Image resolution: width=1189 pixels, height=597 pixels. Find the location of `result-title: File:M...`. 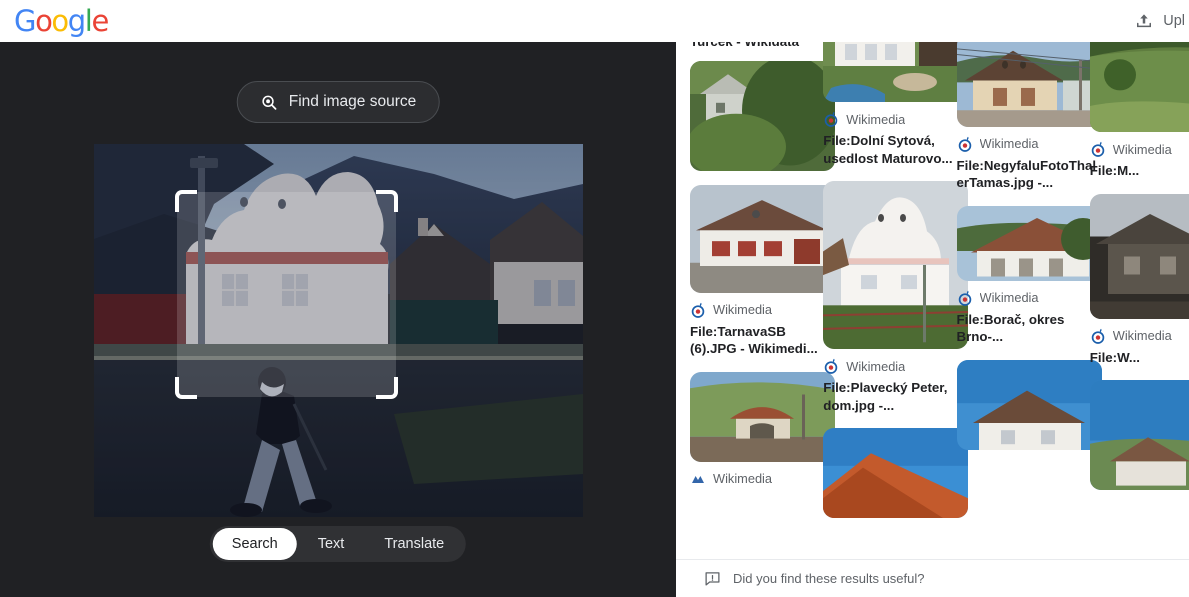

result-title: File:M... is located at coordinates (1139, 171).